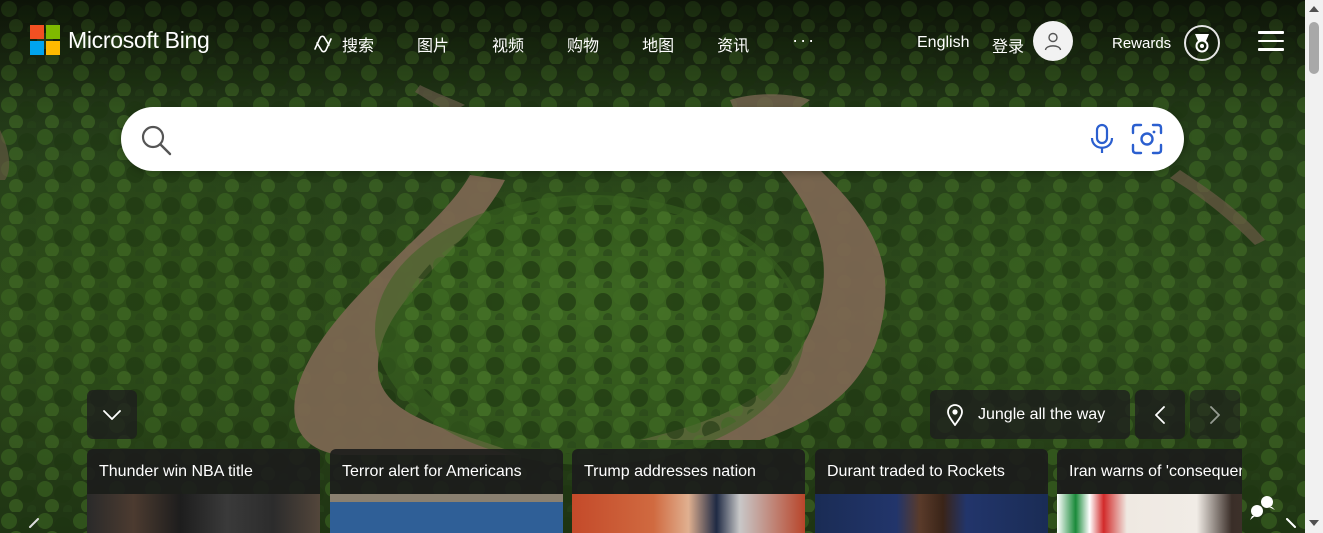  What do you see at coordinates (943, 43) in the screenshot?
I see `language-toggle: English` at bounding box center [943, 43].